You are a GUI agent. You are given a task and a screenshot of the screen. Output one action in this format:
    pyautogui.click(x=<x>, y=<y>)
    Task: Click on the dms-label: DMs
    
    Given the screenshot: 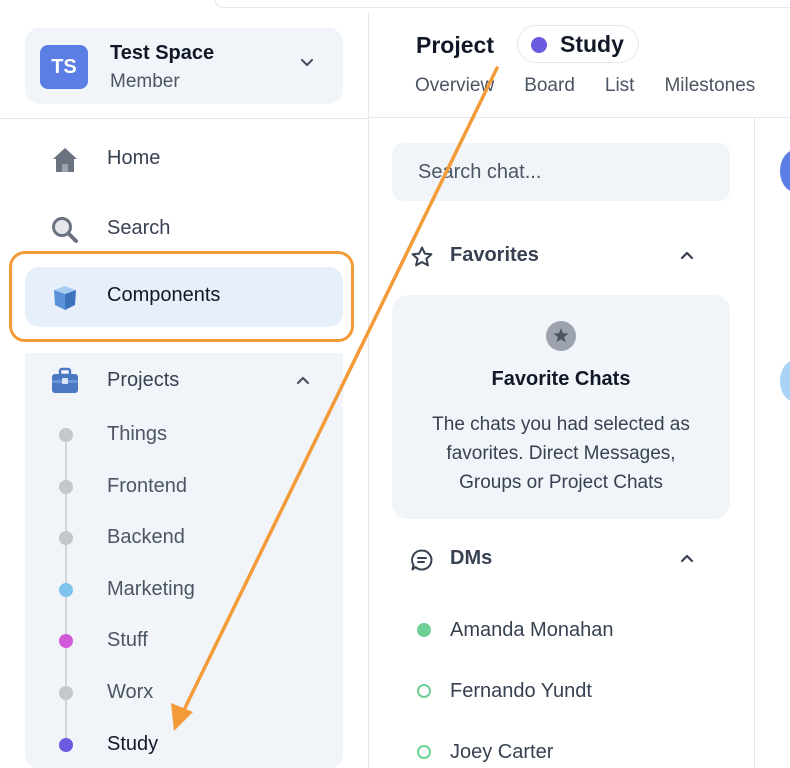 What is the action you would take?
    pyautogui.click(x=471, y=558)
    